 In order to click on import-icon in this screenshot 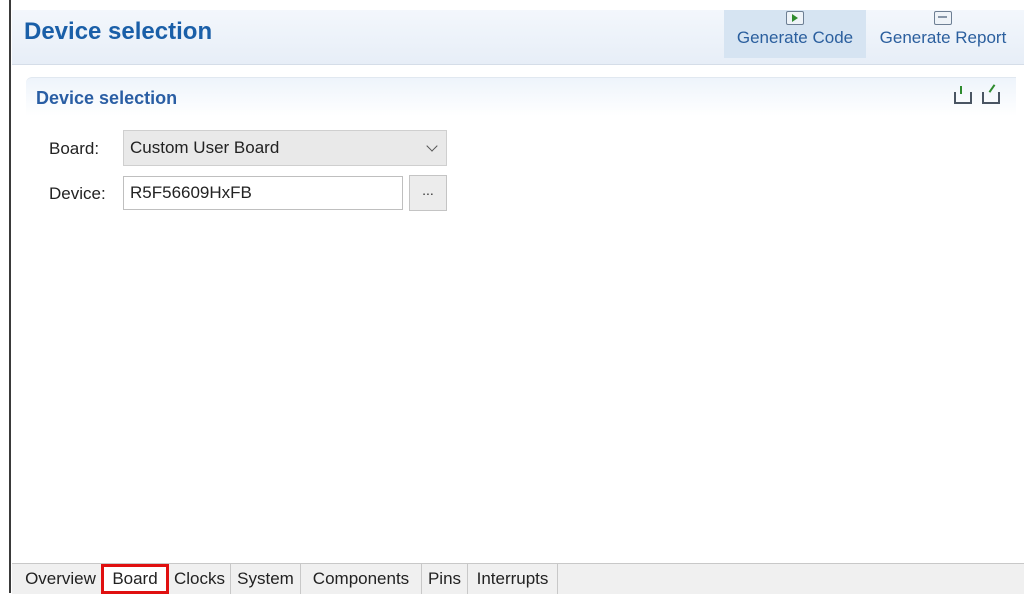, I will do `click(963, 95)`.